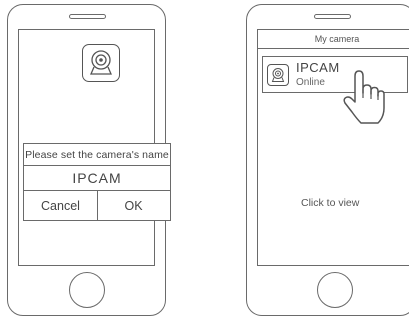 The image size is (409, 319). I want to click on cancel-button: Cancel, so click(61, 205).